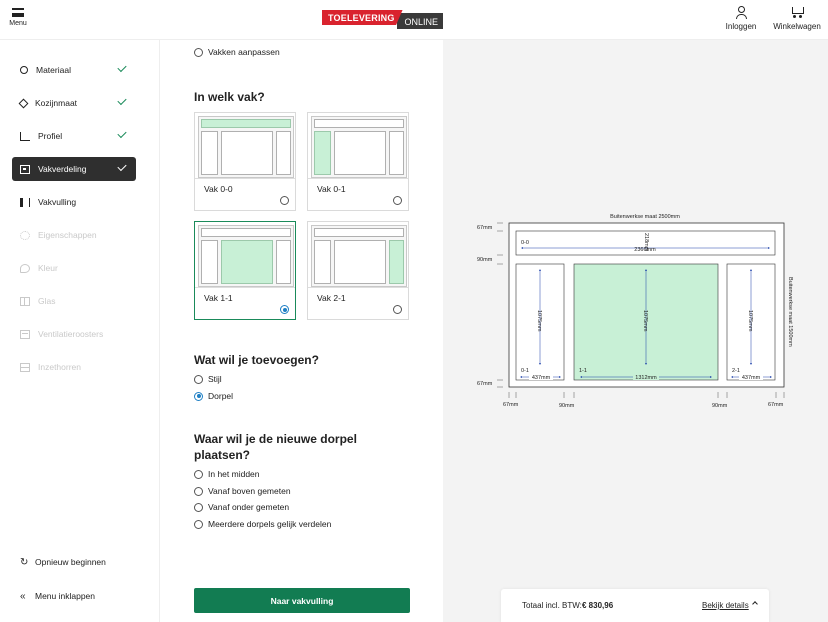 This screenshot has height=622, width=828. I want to click on glass-icon, so click(25, 301).